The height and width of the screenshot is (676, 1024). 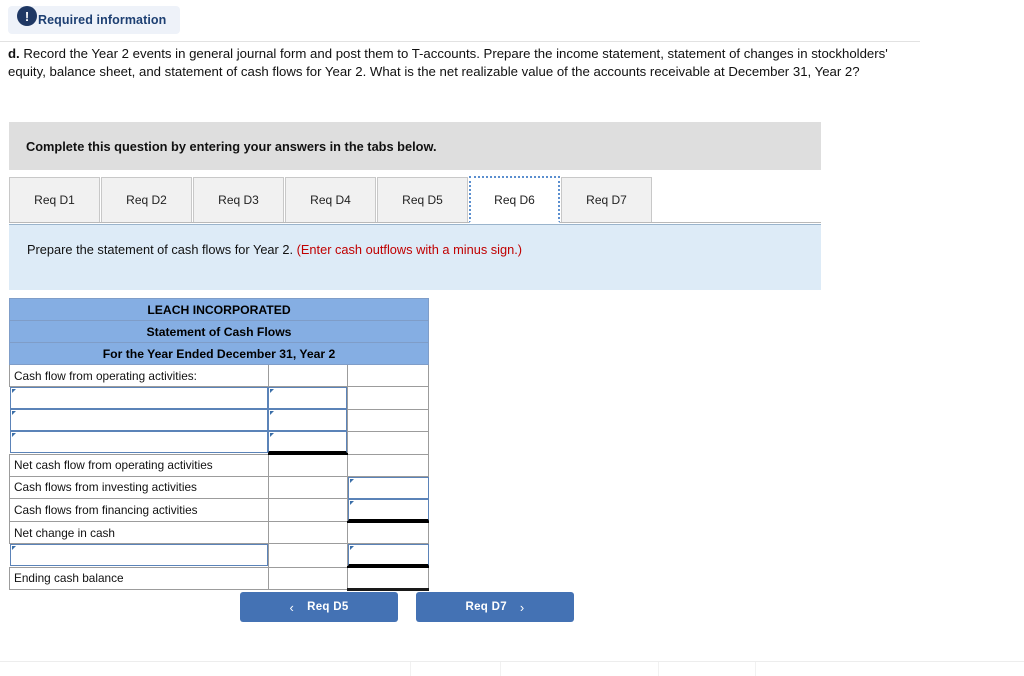 What do you see at coordinates (328, 607) in the screenshot?
I see `prev-requirement-label: Req D5` at bounding box center [328, 607].